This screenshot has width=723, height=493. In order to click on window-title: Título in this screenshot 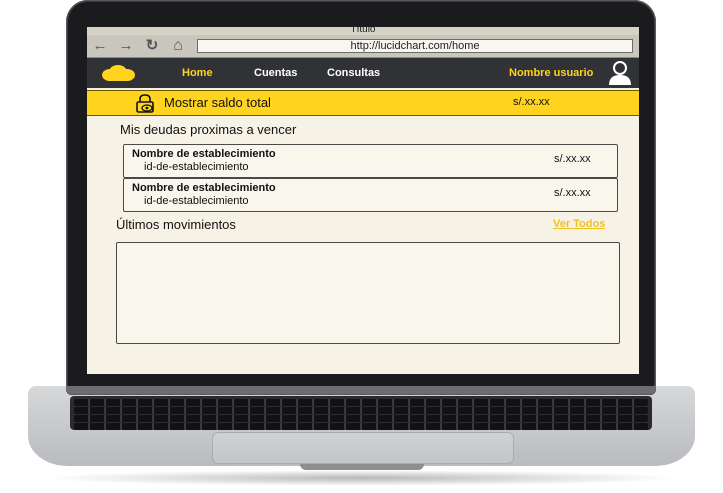, I will do `click(363, 31)`.